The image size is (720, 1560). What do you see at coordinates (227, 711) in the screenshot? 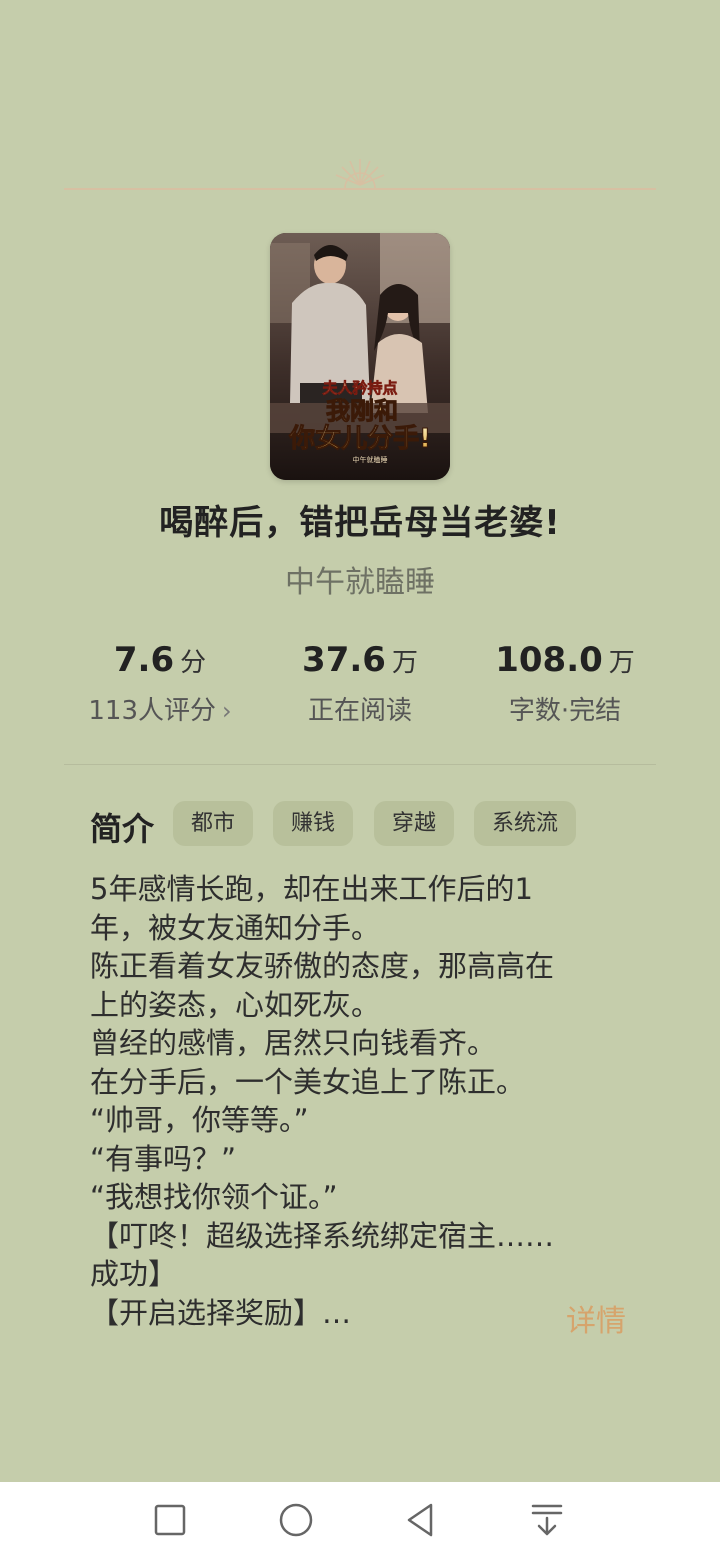
I see `chevron-right-icon: ›` at bounding box center [227, 711].